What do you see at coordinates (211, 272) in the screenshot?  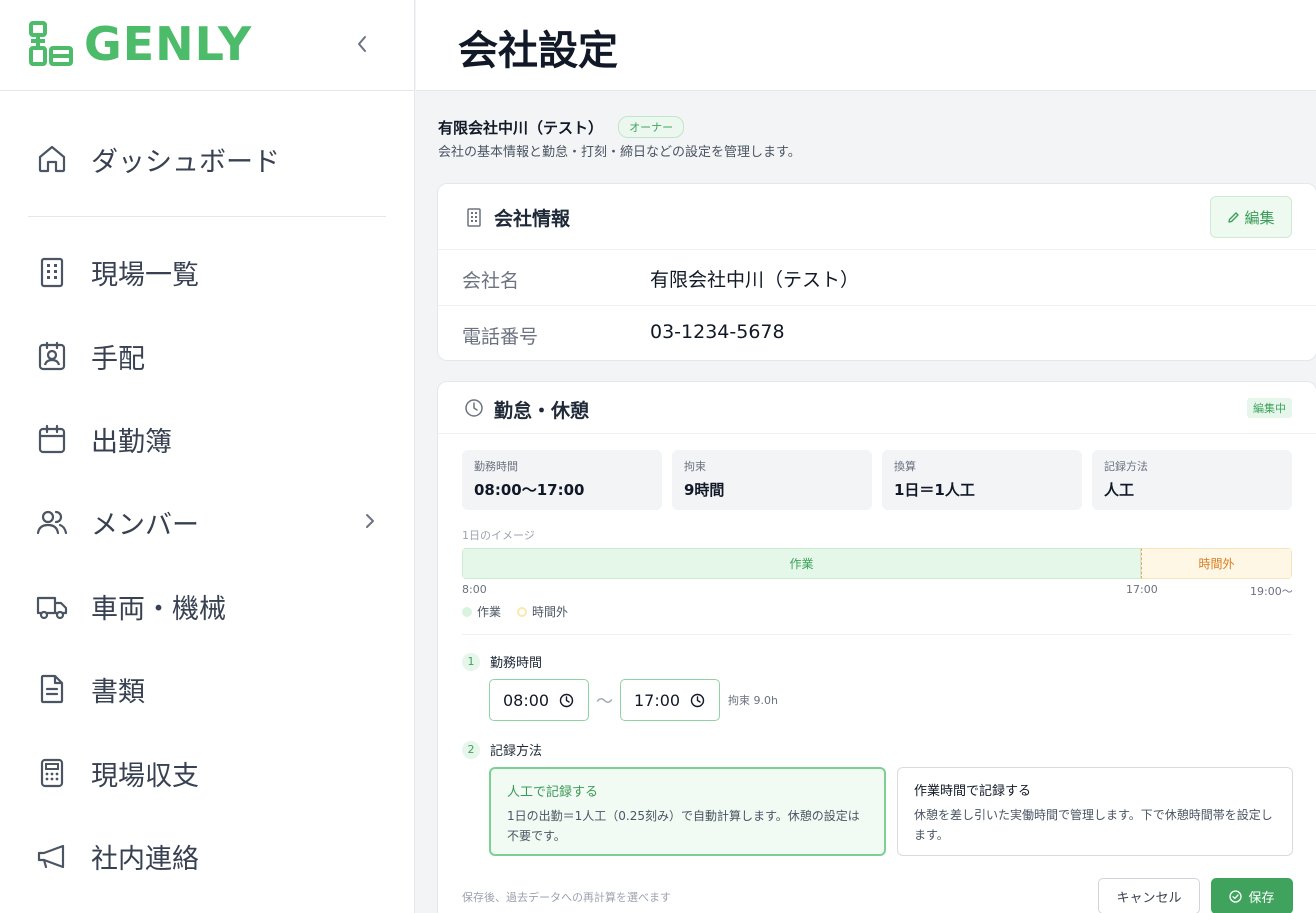 I see `sidebar-item-sites: 現場一覧` at bounding box center [211, 272].